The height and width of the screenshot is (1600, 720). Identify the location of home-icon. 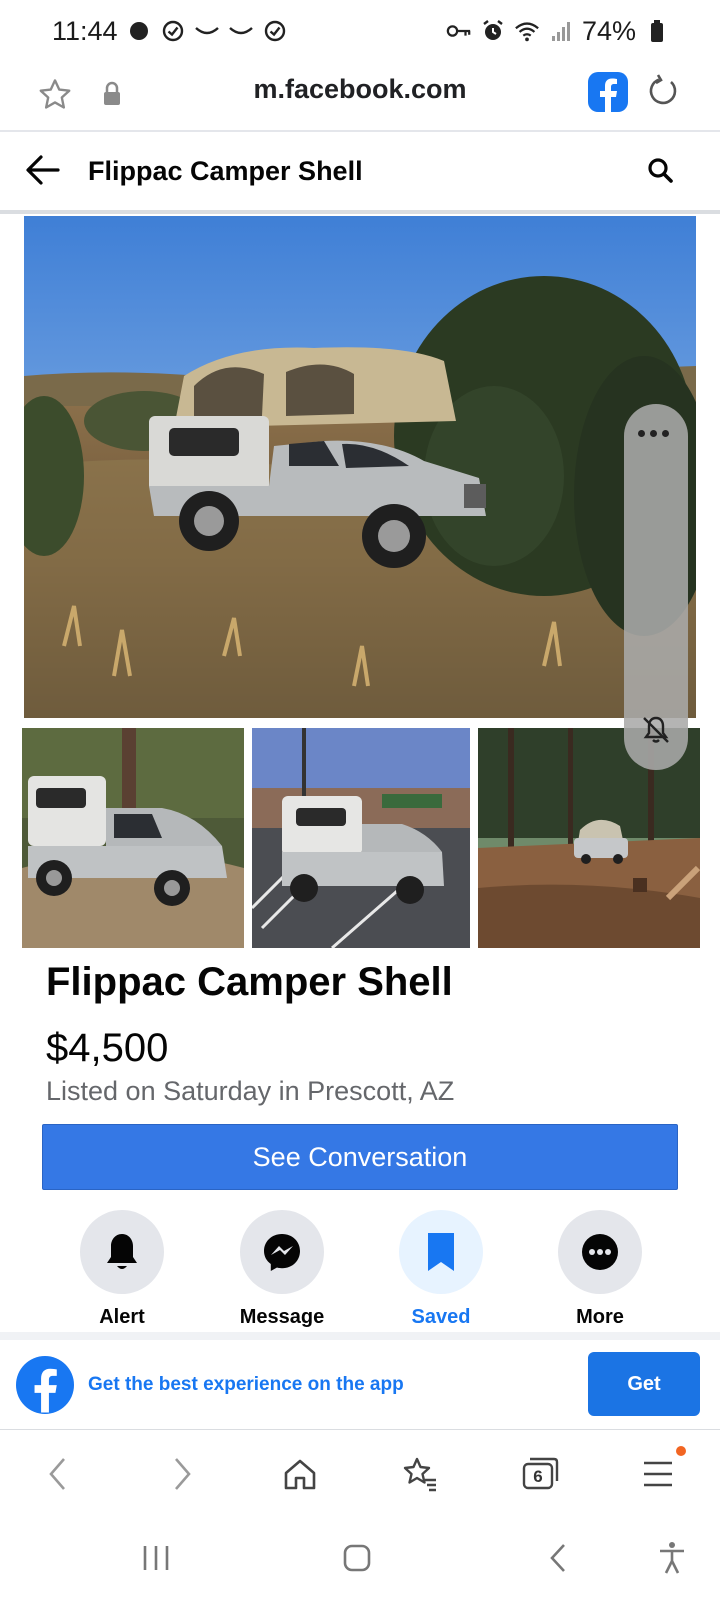
(300, 1474).